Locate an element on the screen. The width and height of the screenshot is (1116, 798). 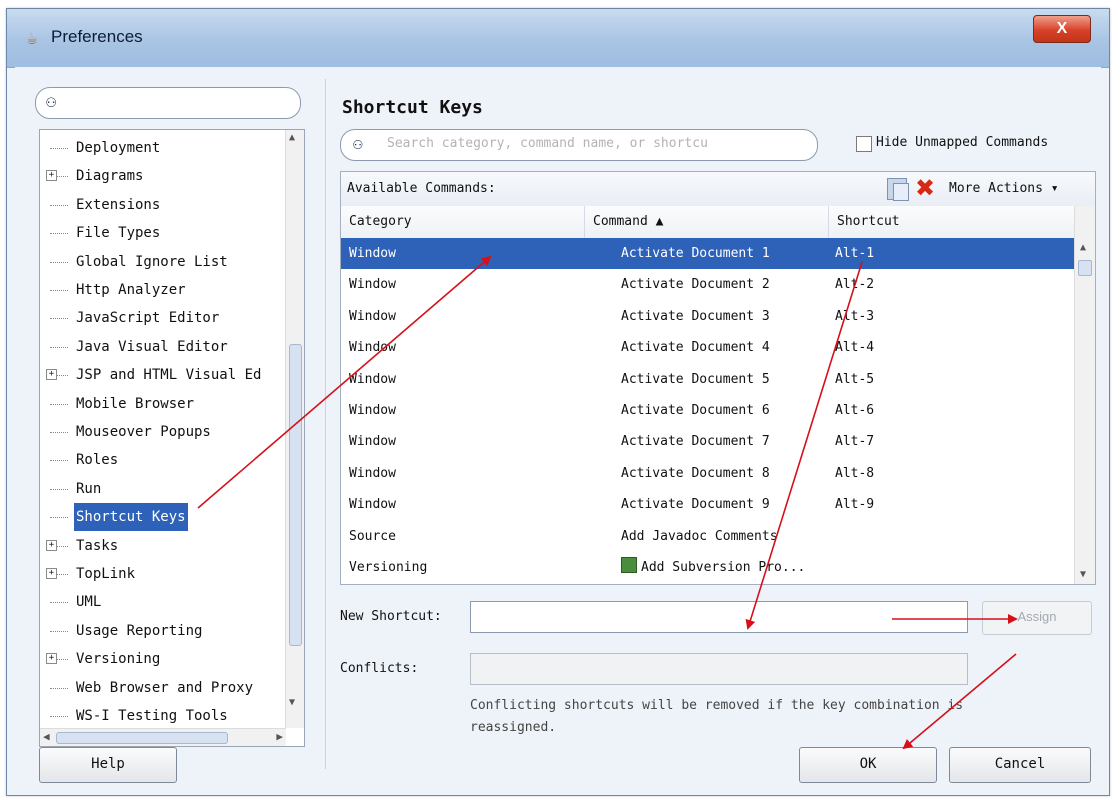
table-row: Window Activate Document 6 Alt-6 is located at coordinates (708, 410).